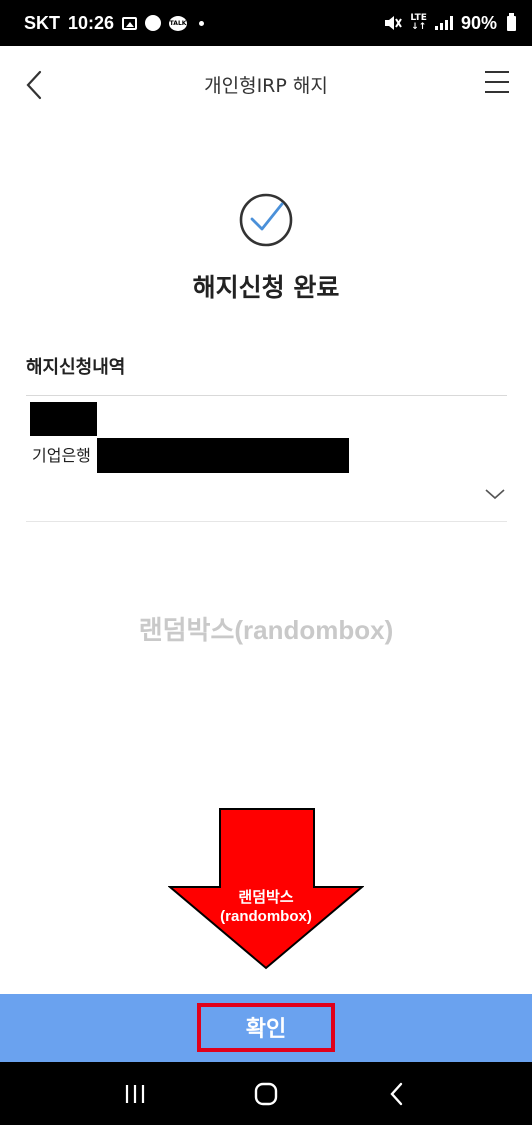  I want to click on carrier-label: SKT, so click(42, 22).